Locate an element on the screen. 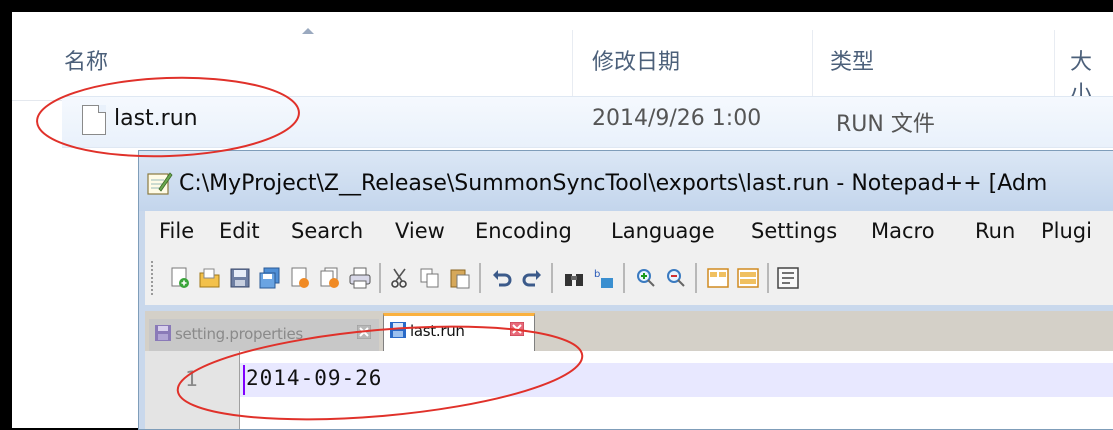  menu-search: Search is located at coordinates (327, 231).